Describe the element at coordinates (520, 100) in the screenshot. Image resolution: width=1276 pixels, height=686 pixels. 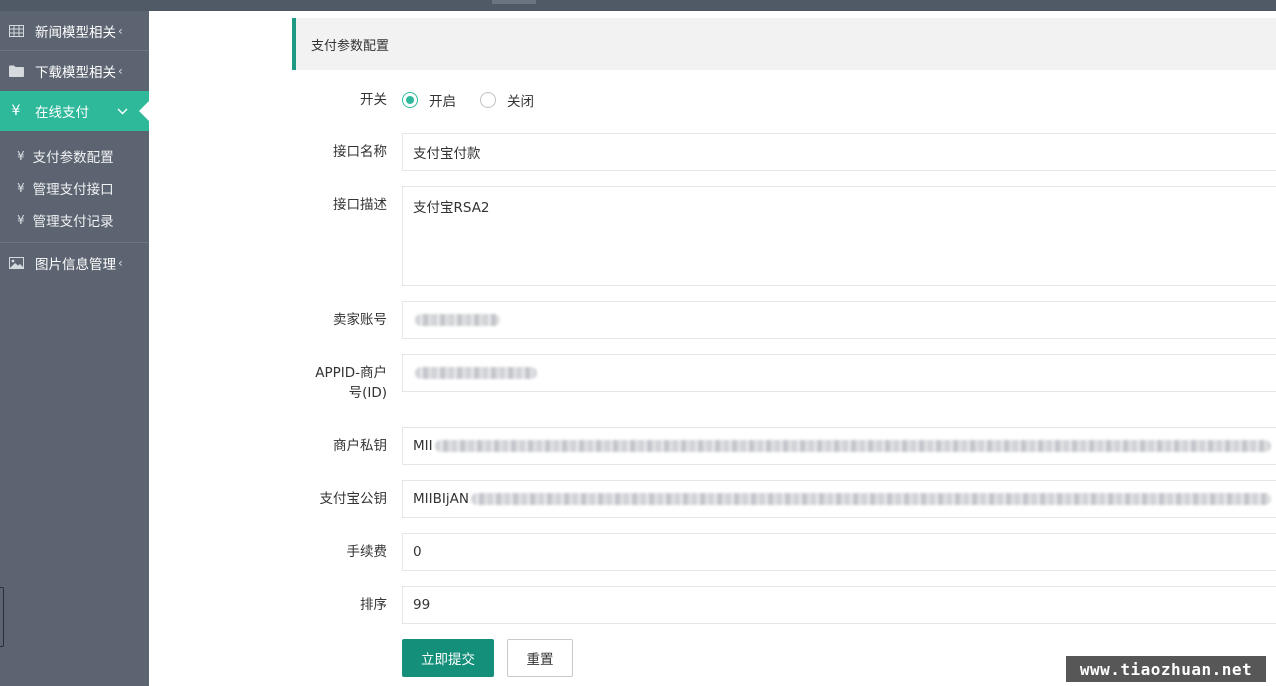
I see `radio-off-label: 关闭` at that location.